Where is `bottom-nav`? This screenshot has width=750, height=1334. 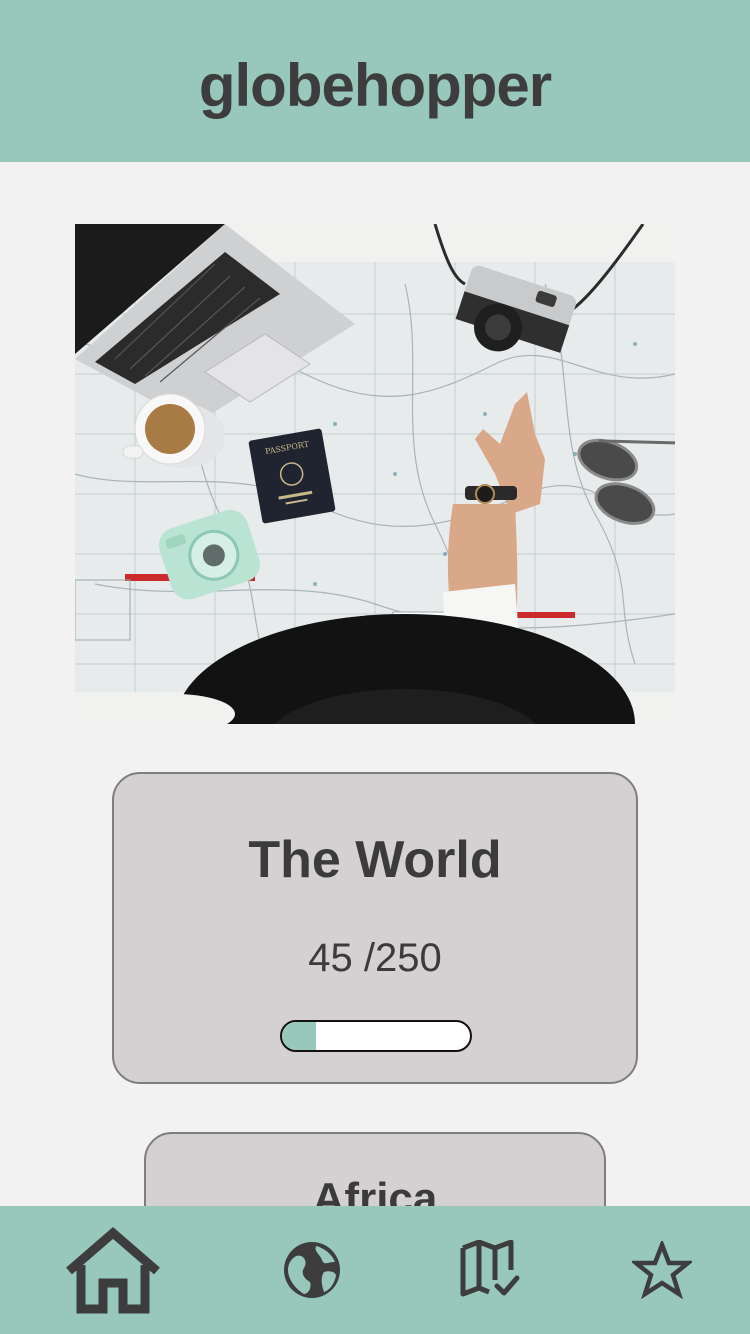
bottom-nav is located at coordinates (375, 1270).